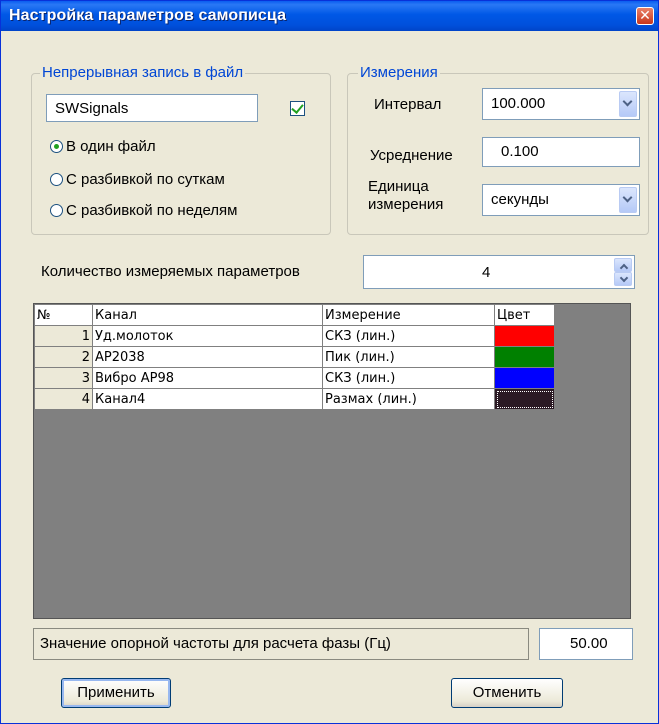 The width and height of the screenshot is (659, 724). Describe the element at coordinates (143, 72) in the screenshot. I see `file-group-legend: Непрерывная запись в файл` at that location.